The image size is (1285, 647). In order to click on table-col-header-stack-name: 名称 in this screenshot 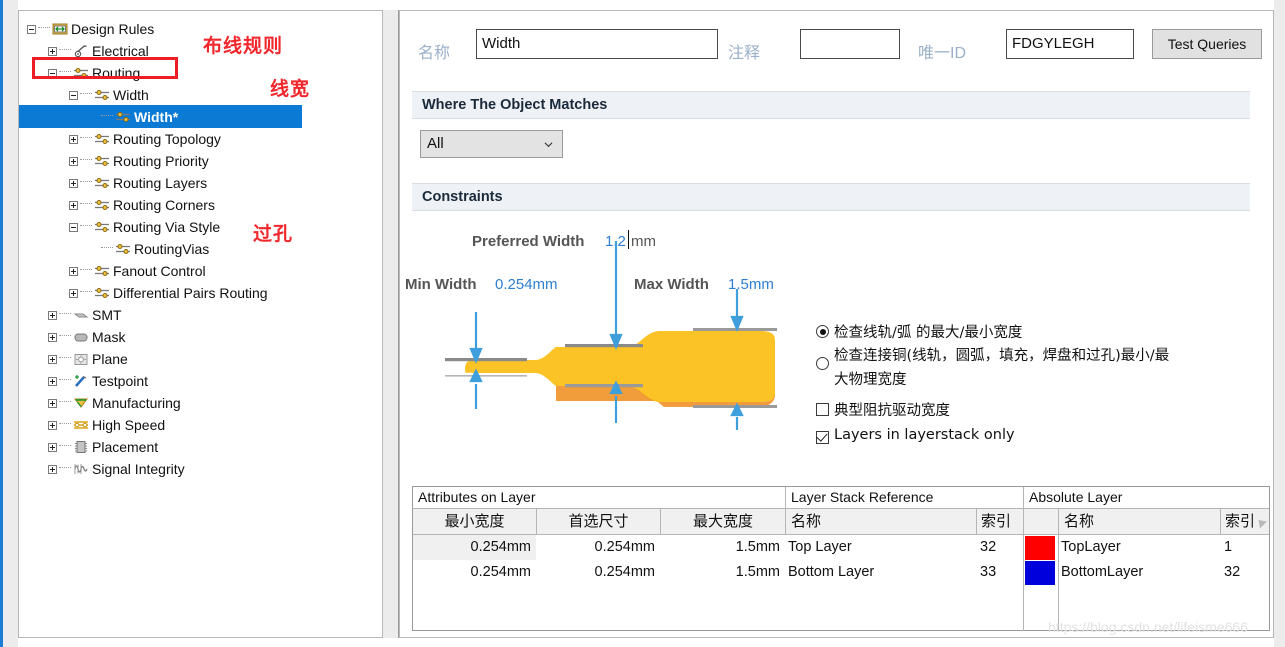, I will do `click(880, 522)`.